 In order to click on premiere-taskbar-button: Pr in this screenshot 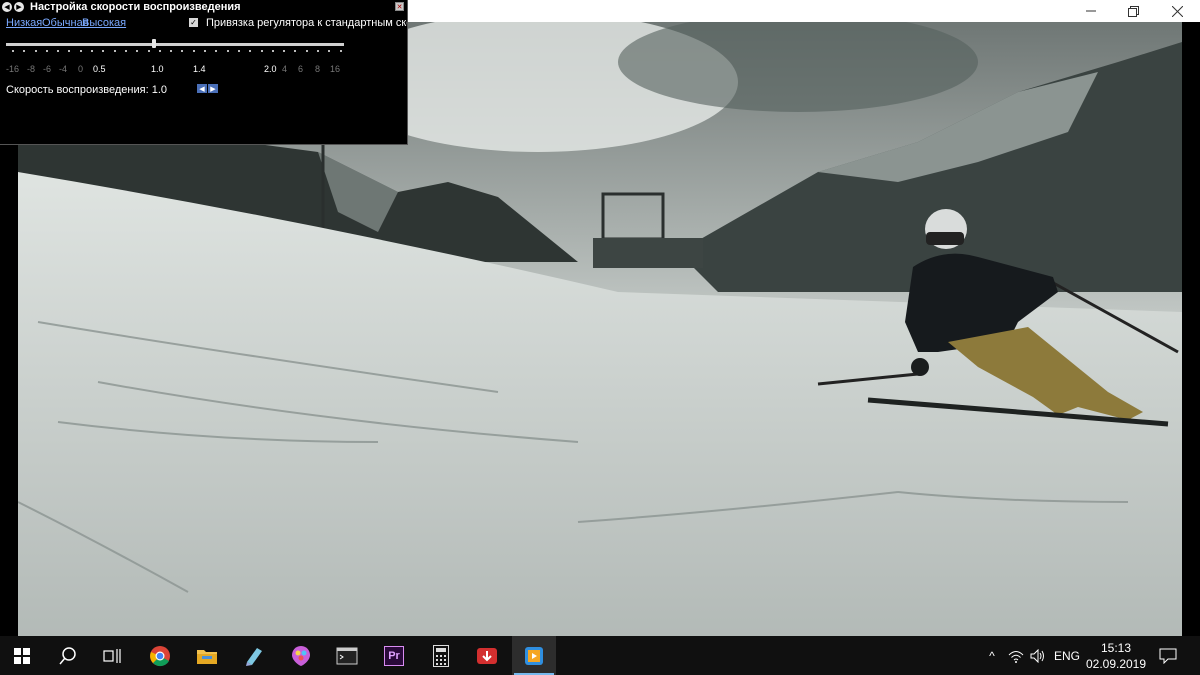, I will do `click(394, 655)`.